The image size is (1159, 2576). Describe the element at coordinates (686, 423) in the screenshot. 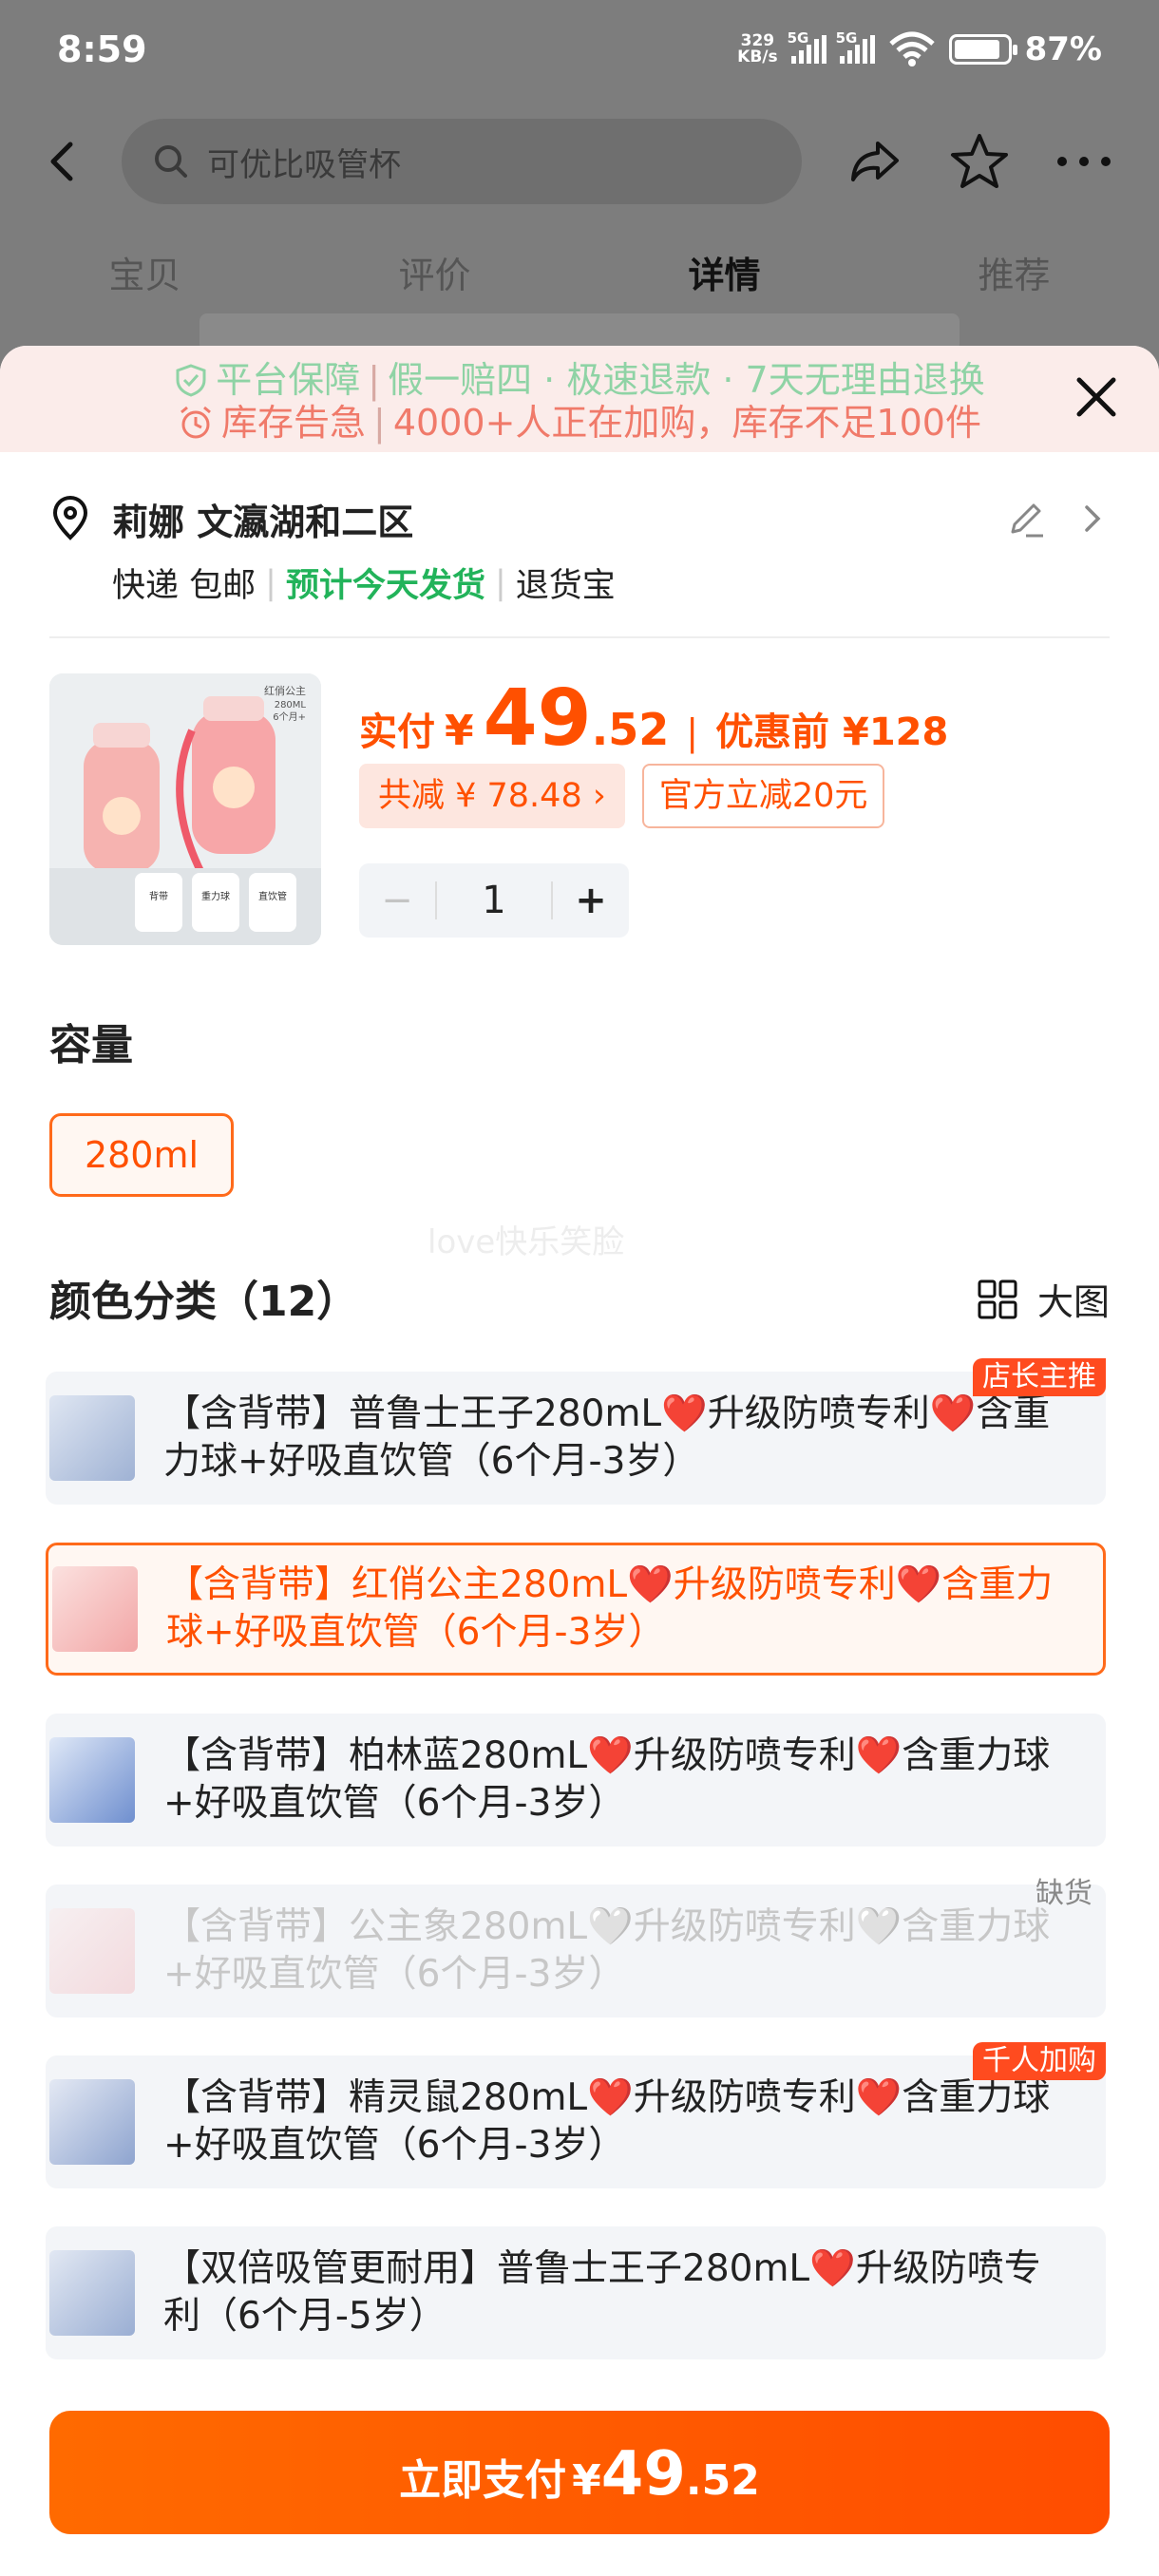

I see `stock-alert-text: 4000+人正在加购，库存不足100件` at that location.